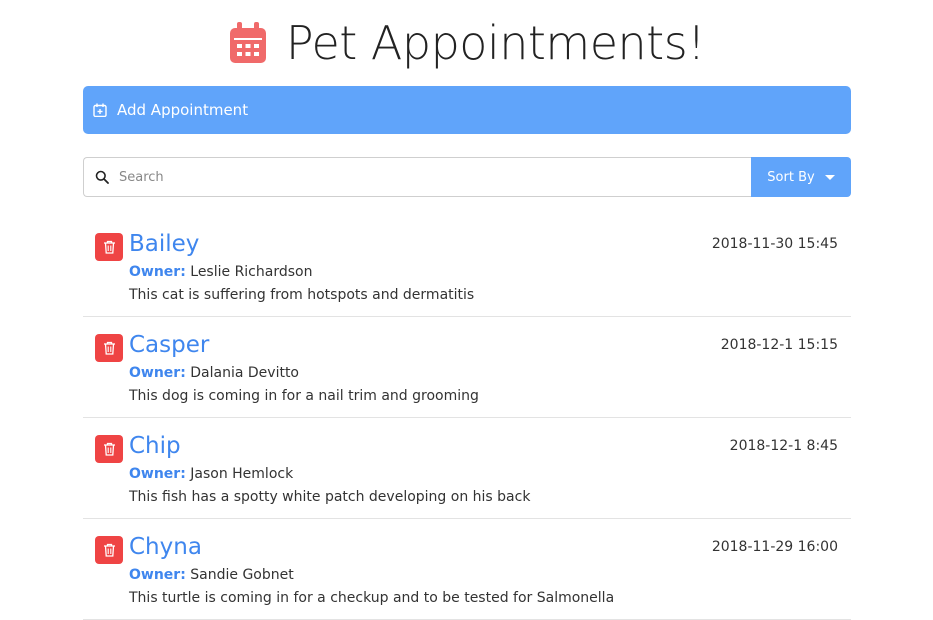 The height and width of the screenshot is (620, 933). I want to click on owner-line: Owner: Sandie Gobnet, so click(211, 575).